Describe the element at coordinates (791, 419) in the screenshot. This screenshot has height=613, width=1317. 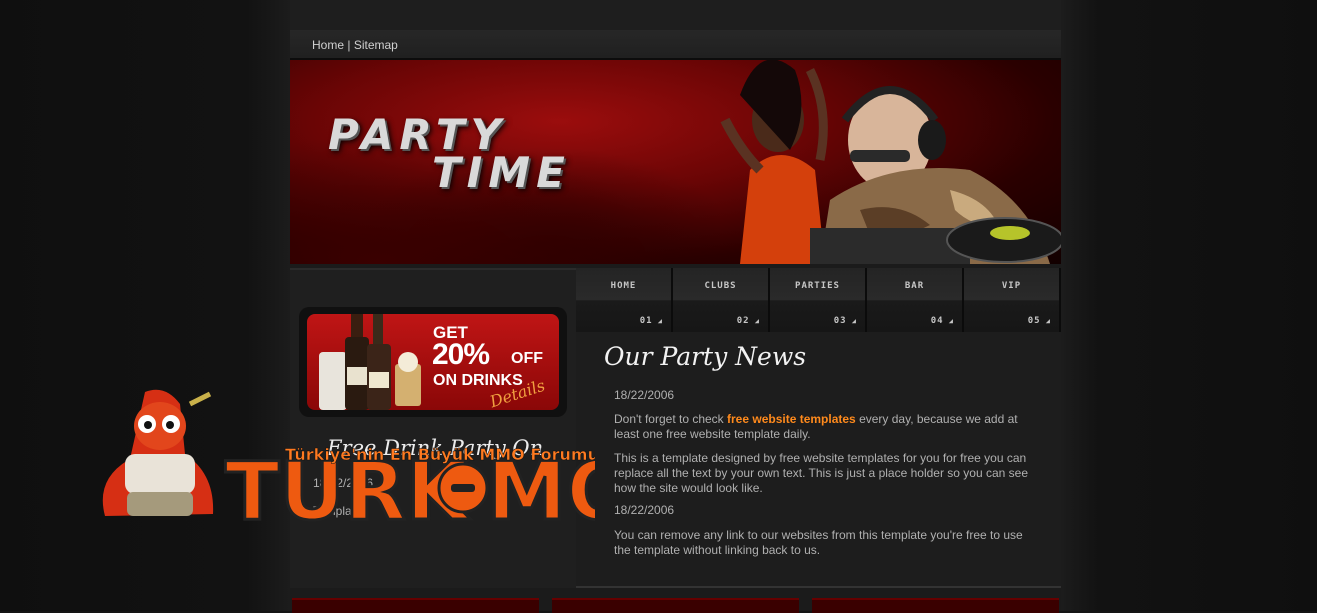
I see `free-templates-link: free website templates` at that location.